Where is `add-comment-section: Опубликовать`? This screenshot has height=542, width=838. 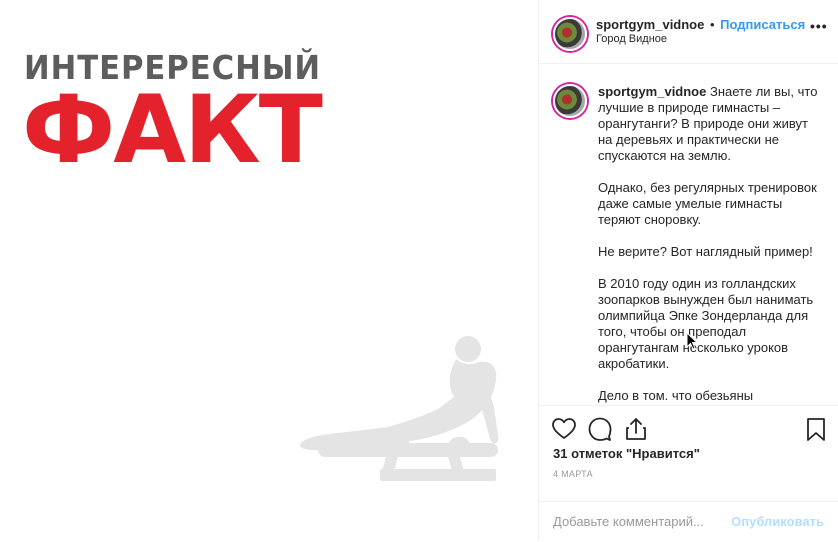
add-comment-section: Опубликовать is located at coordinates (688, 521).